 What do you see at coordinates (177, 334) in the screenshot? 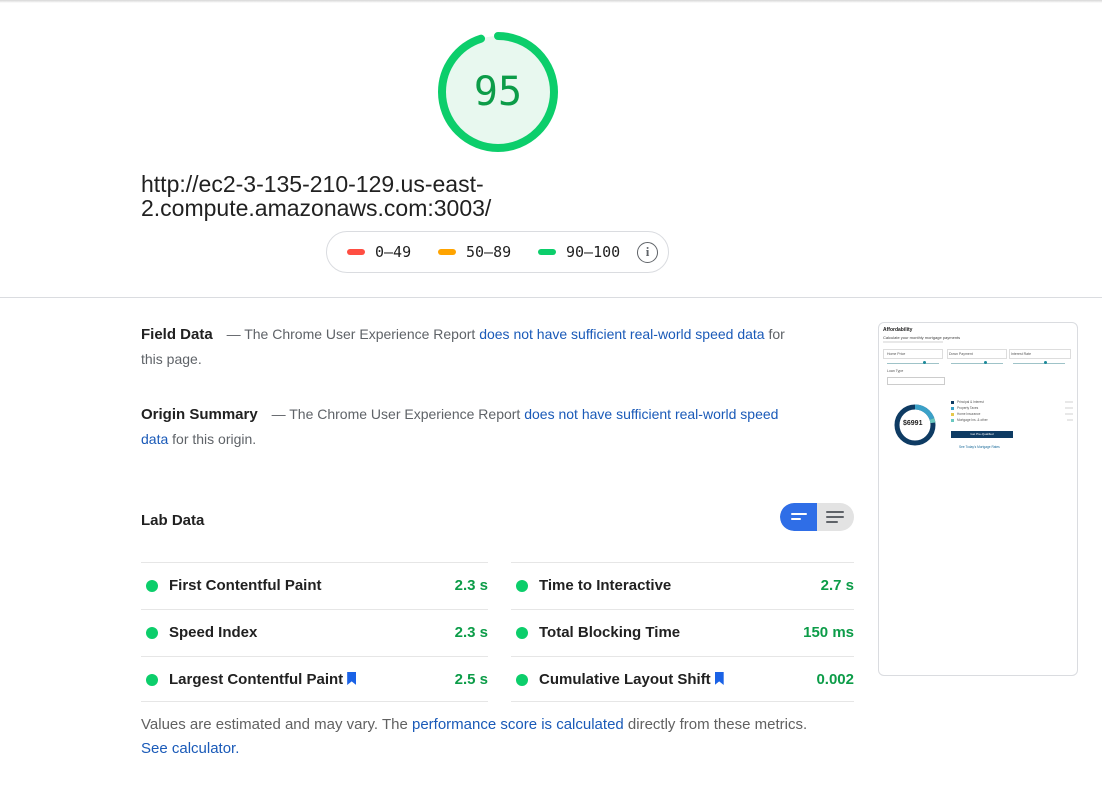
I see `field-data-heading: Field Data` at bounding box center [177, 334].